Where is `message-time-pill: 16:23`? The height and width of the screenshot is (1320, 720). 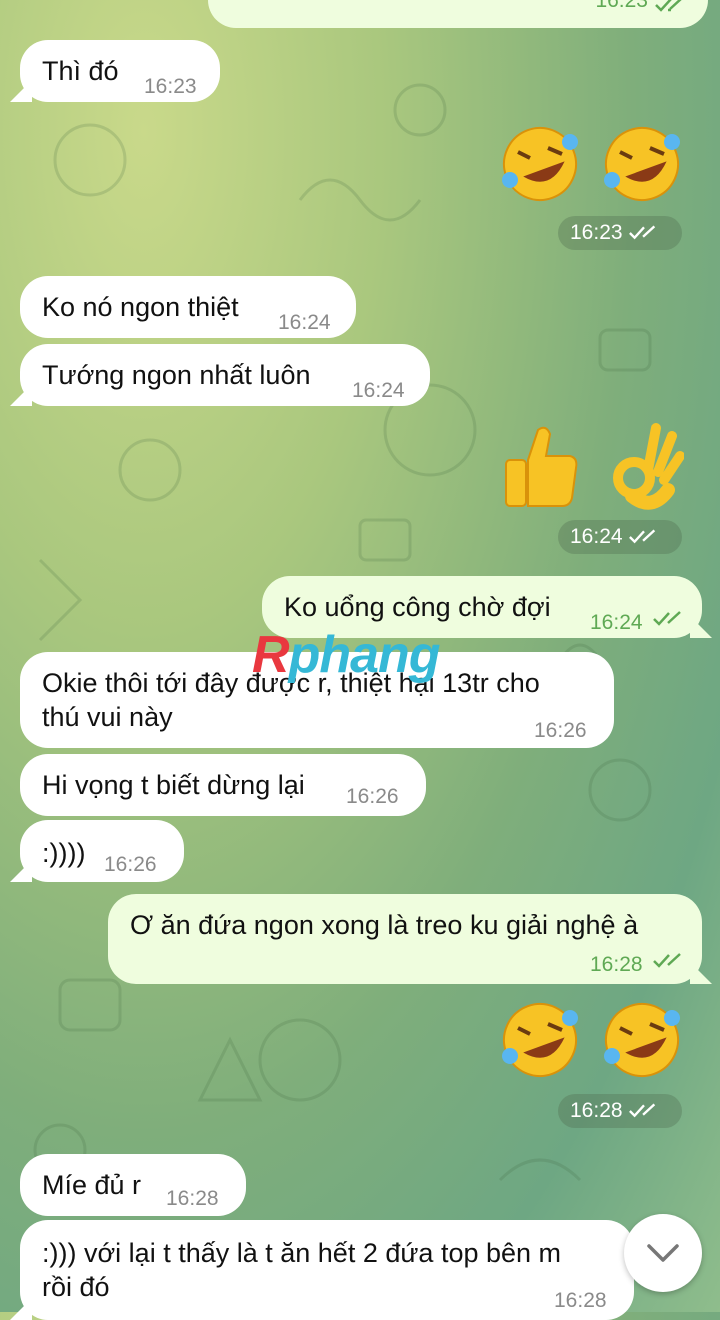
message-time-pill: 16:23 is located at coordinates (620, 233).